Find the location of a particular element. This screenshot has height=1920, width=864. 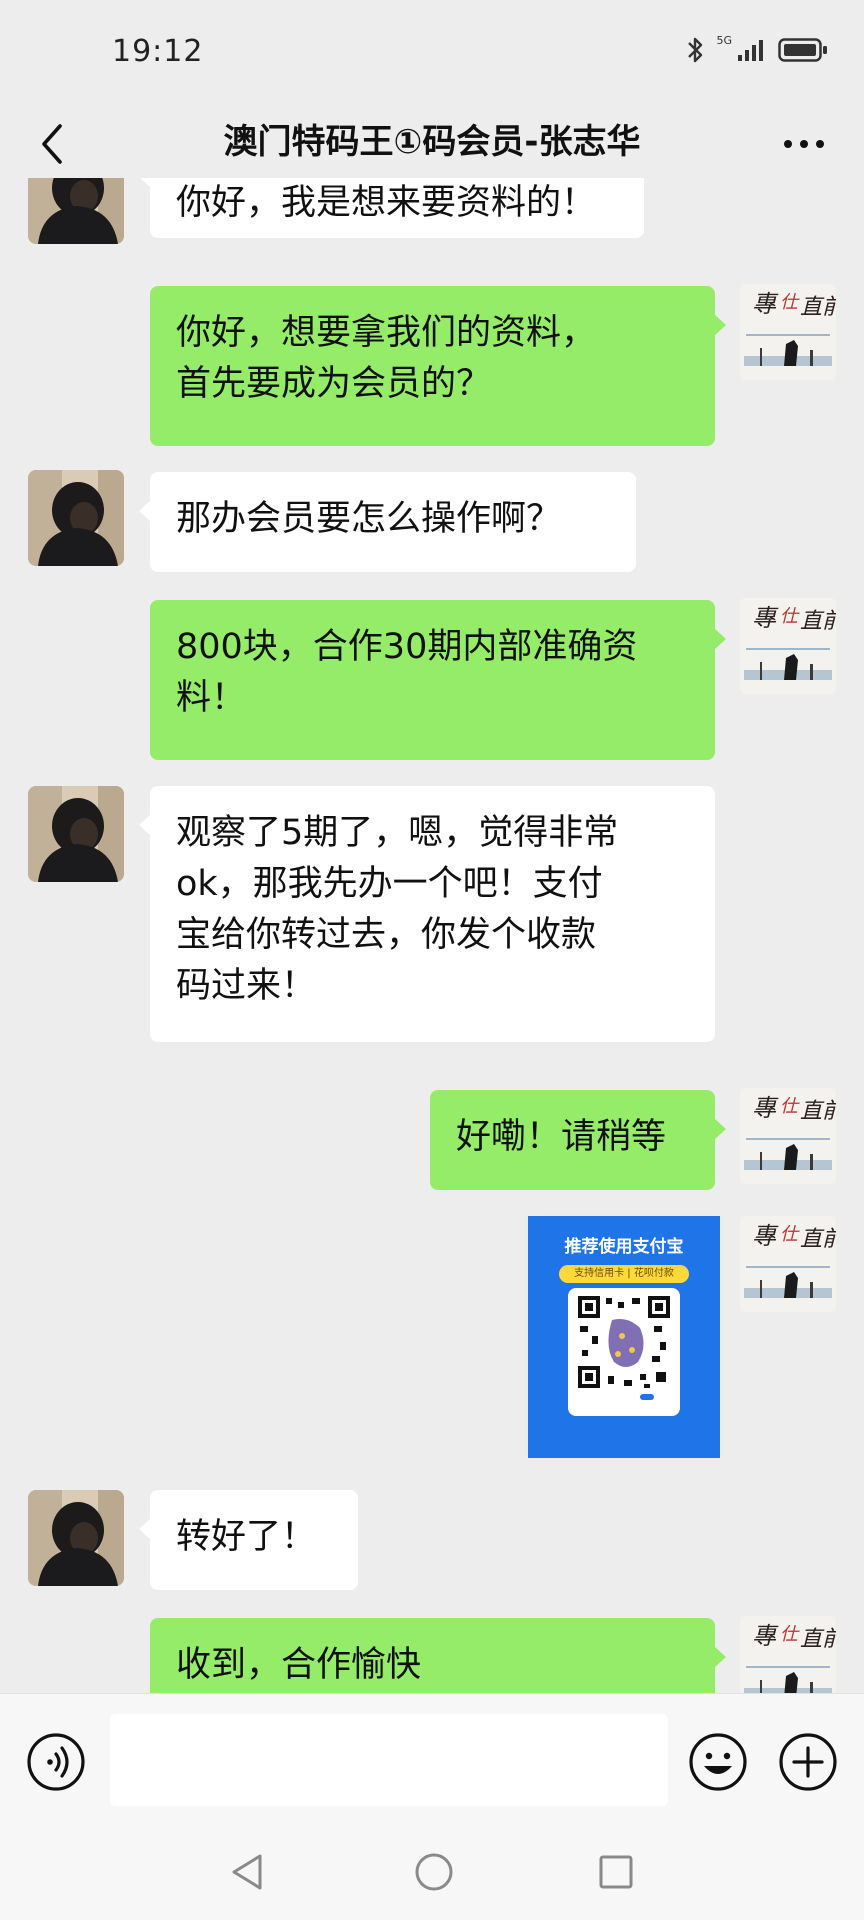

qr-title: 推荐使用支付宝 is located at coordinates (624, 1247).